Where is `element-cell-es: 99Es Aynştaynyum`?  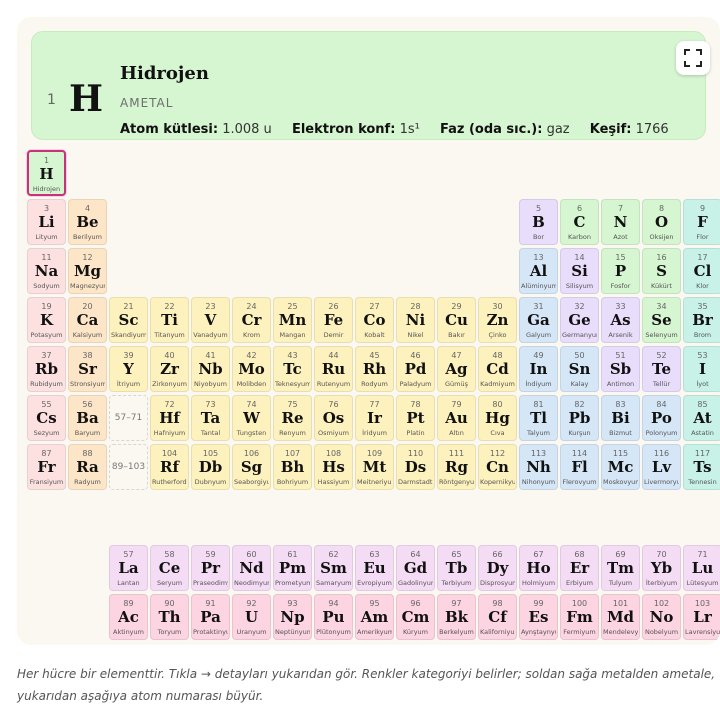
element-cell-es: 99Es Aynştaynyum is located at coordinates (538, 617).